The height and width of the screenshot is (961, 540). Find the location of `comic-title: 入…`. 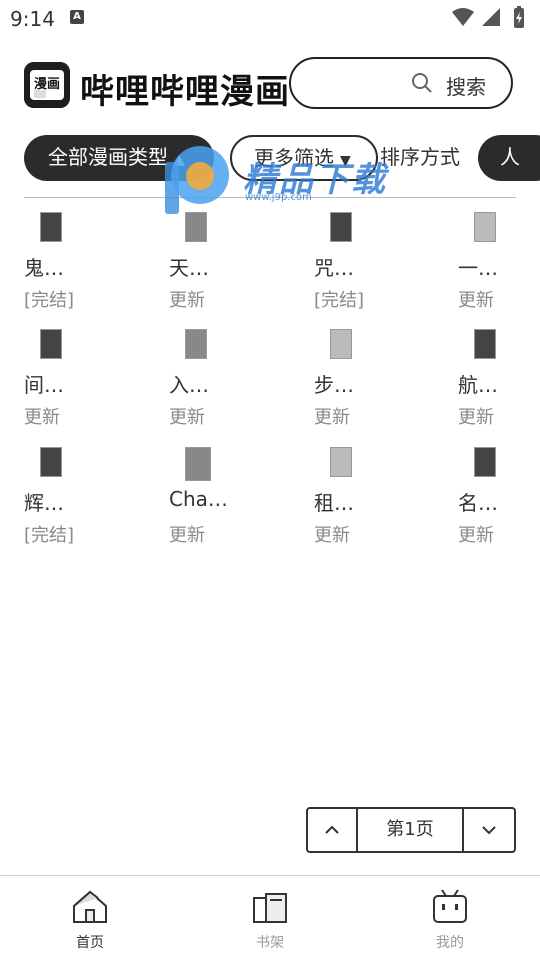

comic-title: 入… is located at coordinates (189, 385).